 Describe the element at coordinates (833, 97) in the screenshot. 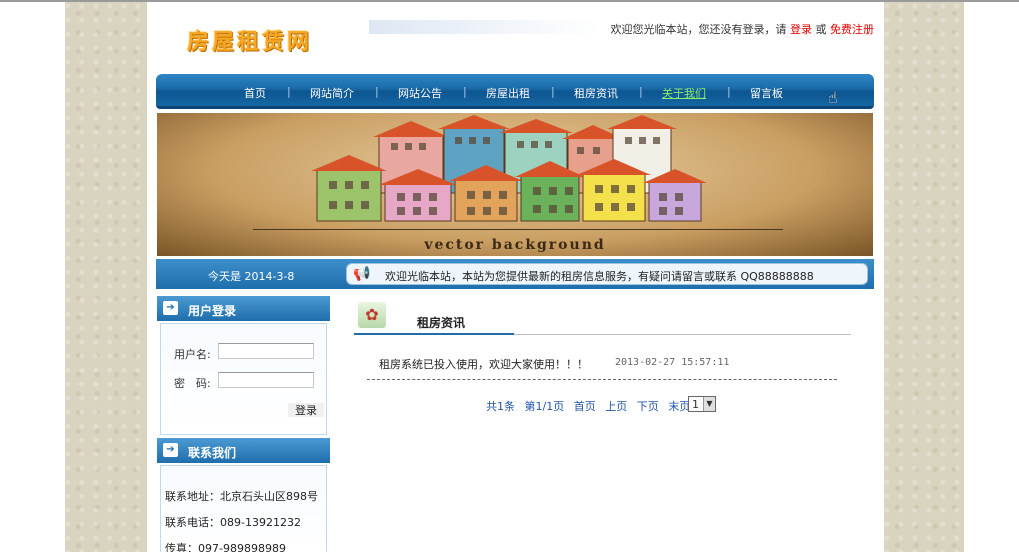

I see `hand-cursor-icon: ☝` at that location.